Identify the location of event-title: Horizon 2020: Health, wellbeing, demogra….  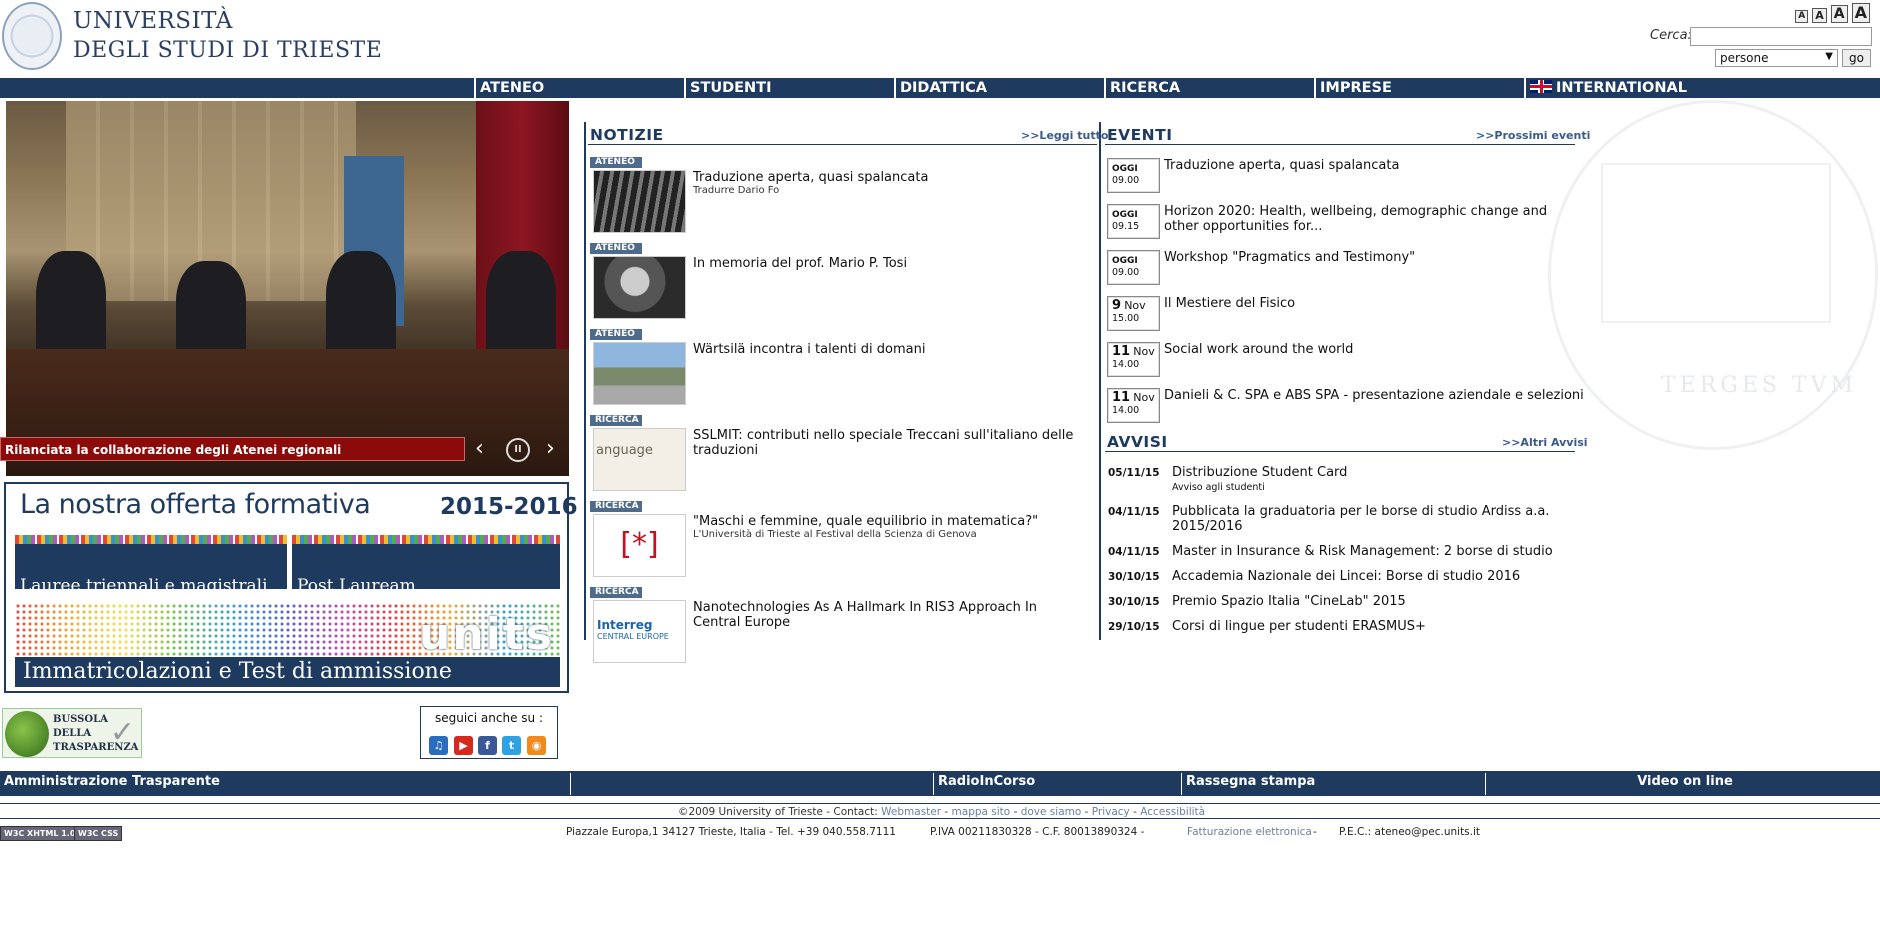
(1374, 219).